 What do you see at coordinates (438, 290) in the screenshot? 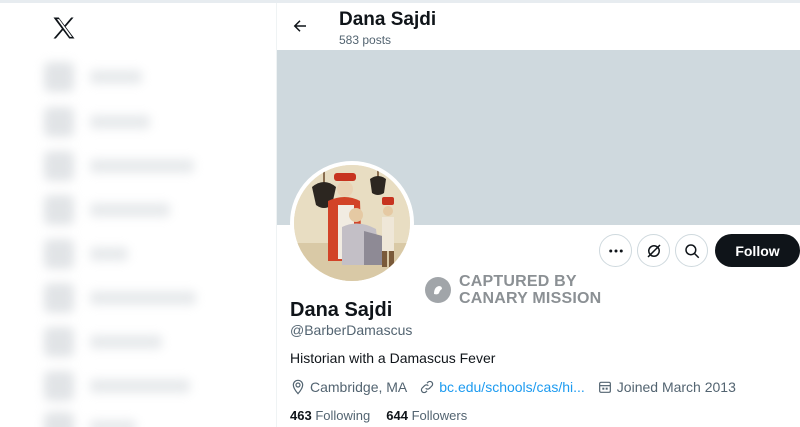
I see `canary-logo-icon` at bounding box center [438, 290].